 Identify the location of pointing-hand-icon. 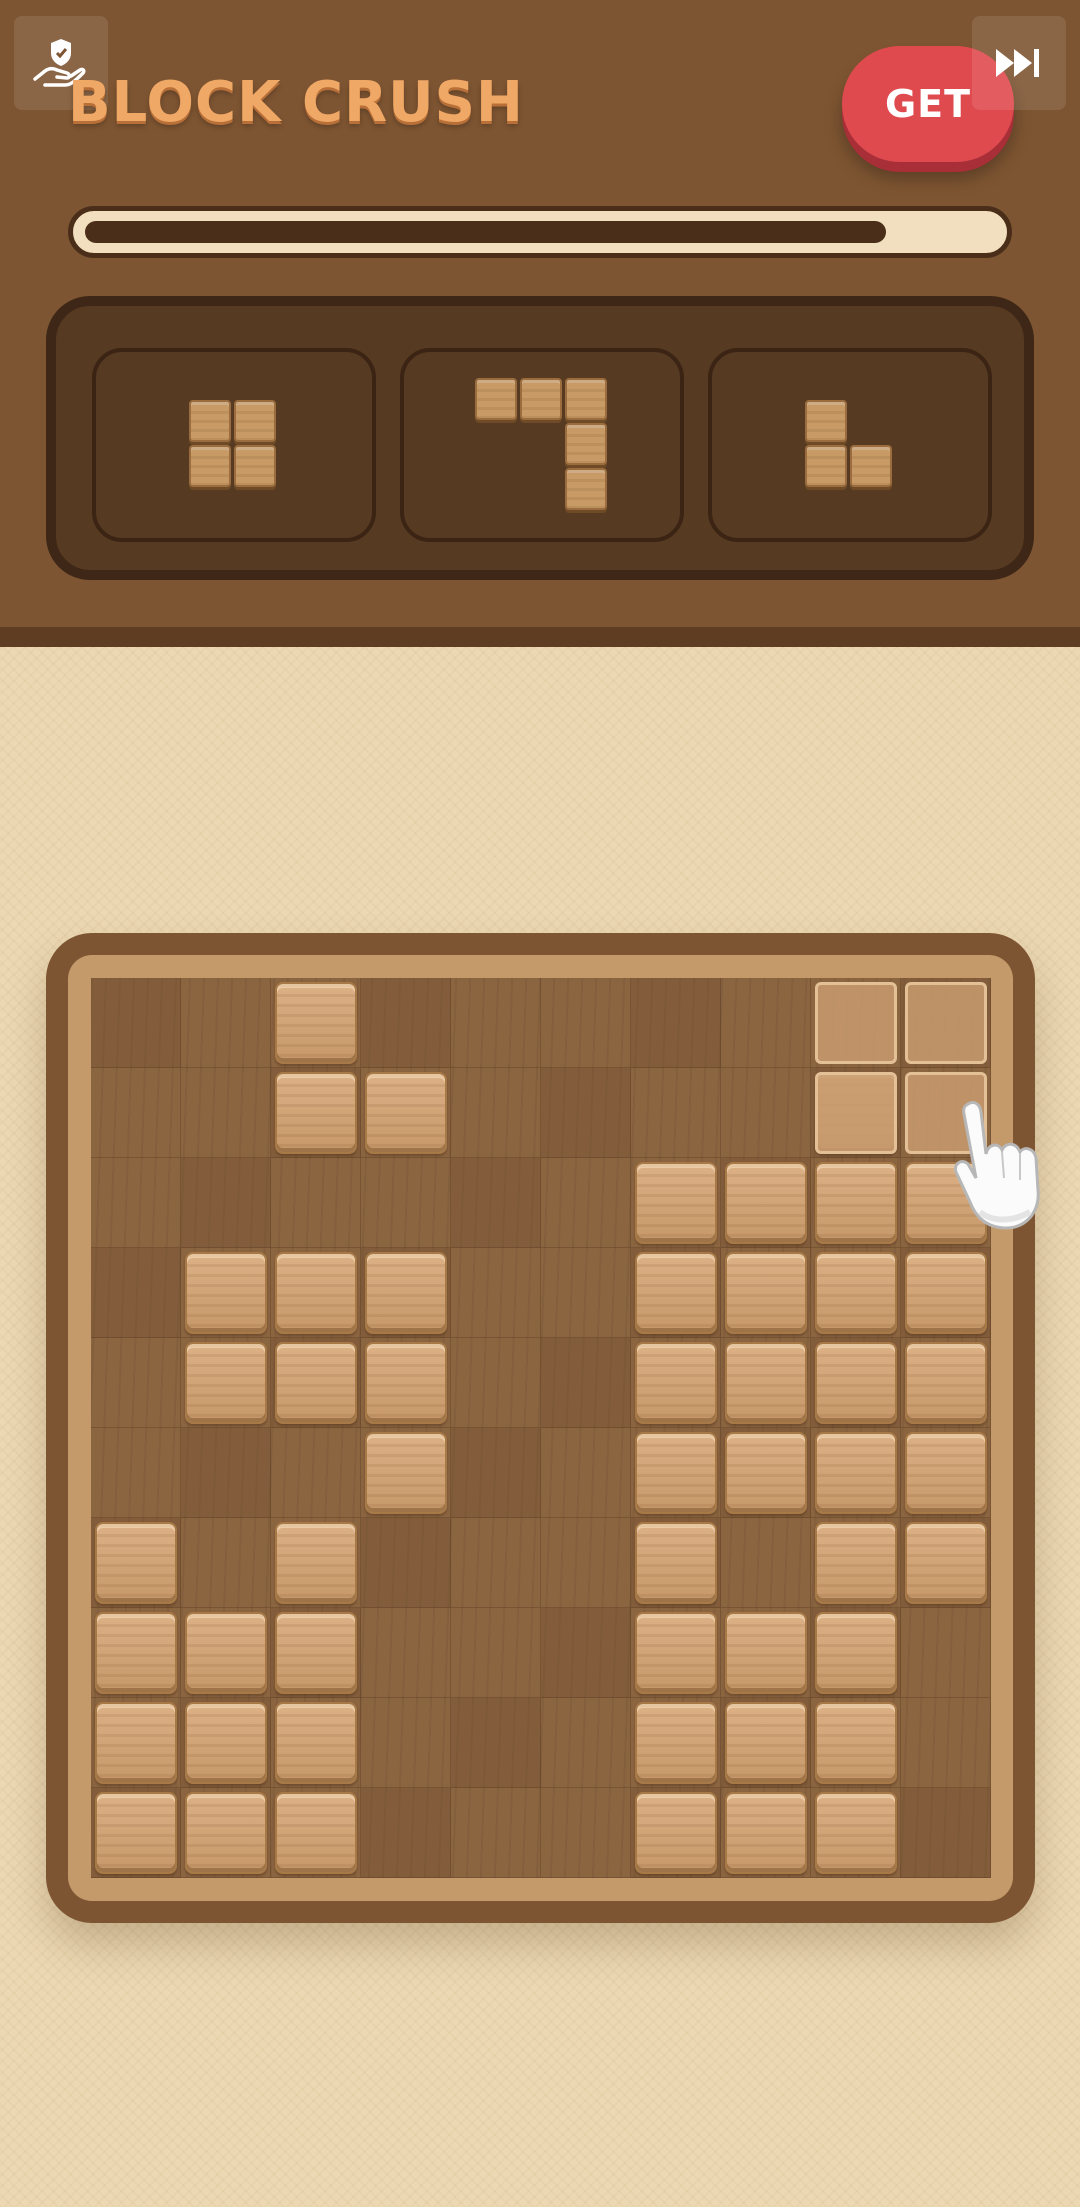
(996, 1165).